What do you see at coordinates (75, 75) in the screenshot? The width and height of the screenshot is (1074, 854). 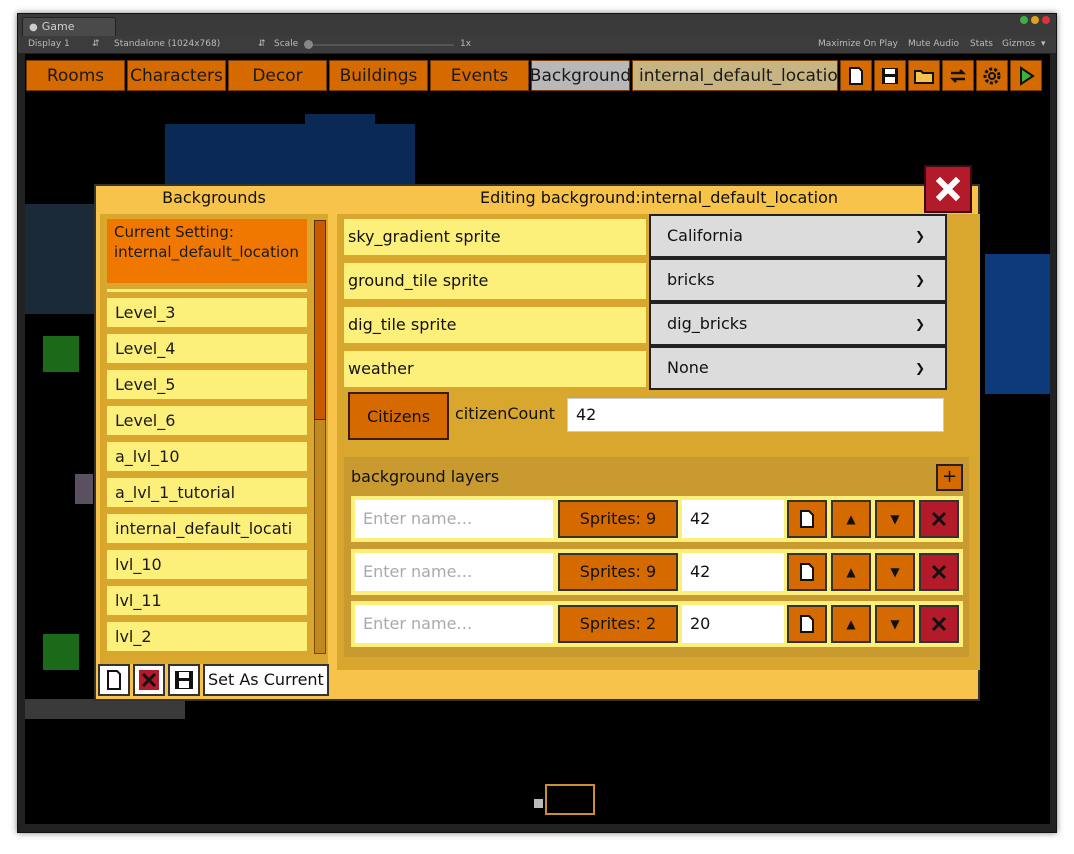 I see `tab-rooms: Rooms` at bounding box center [75, 75].